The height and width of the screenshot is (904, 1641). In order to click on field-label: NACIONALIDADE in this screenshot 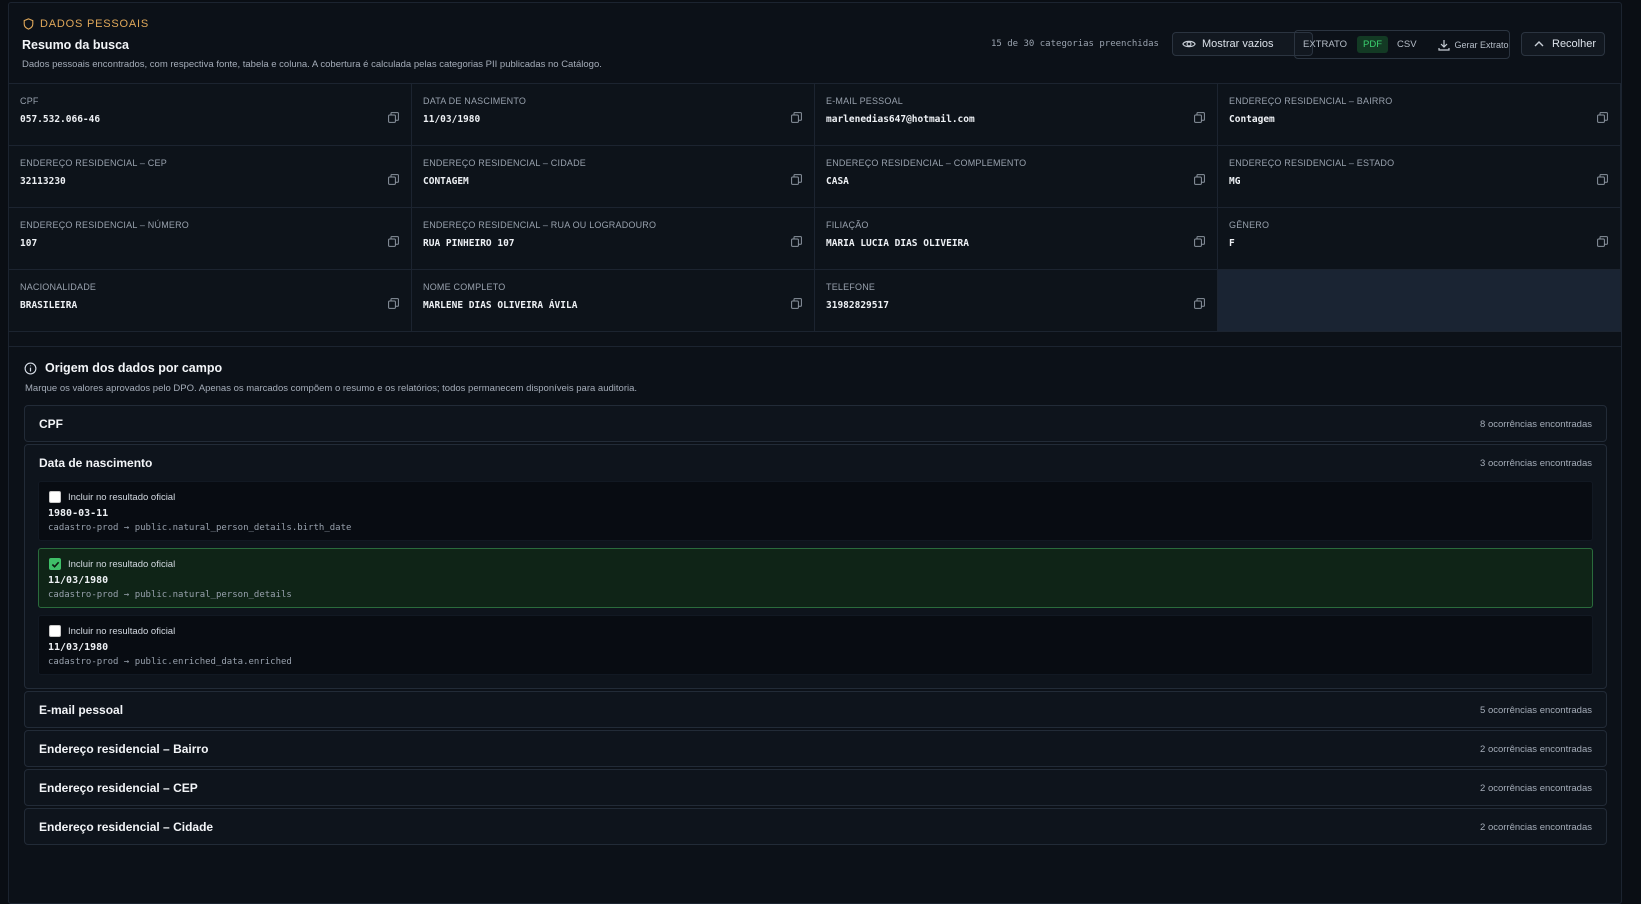, I will do `click(58, 287)`.